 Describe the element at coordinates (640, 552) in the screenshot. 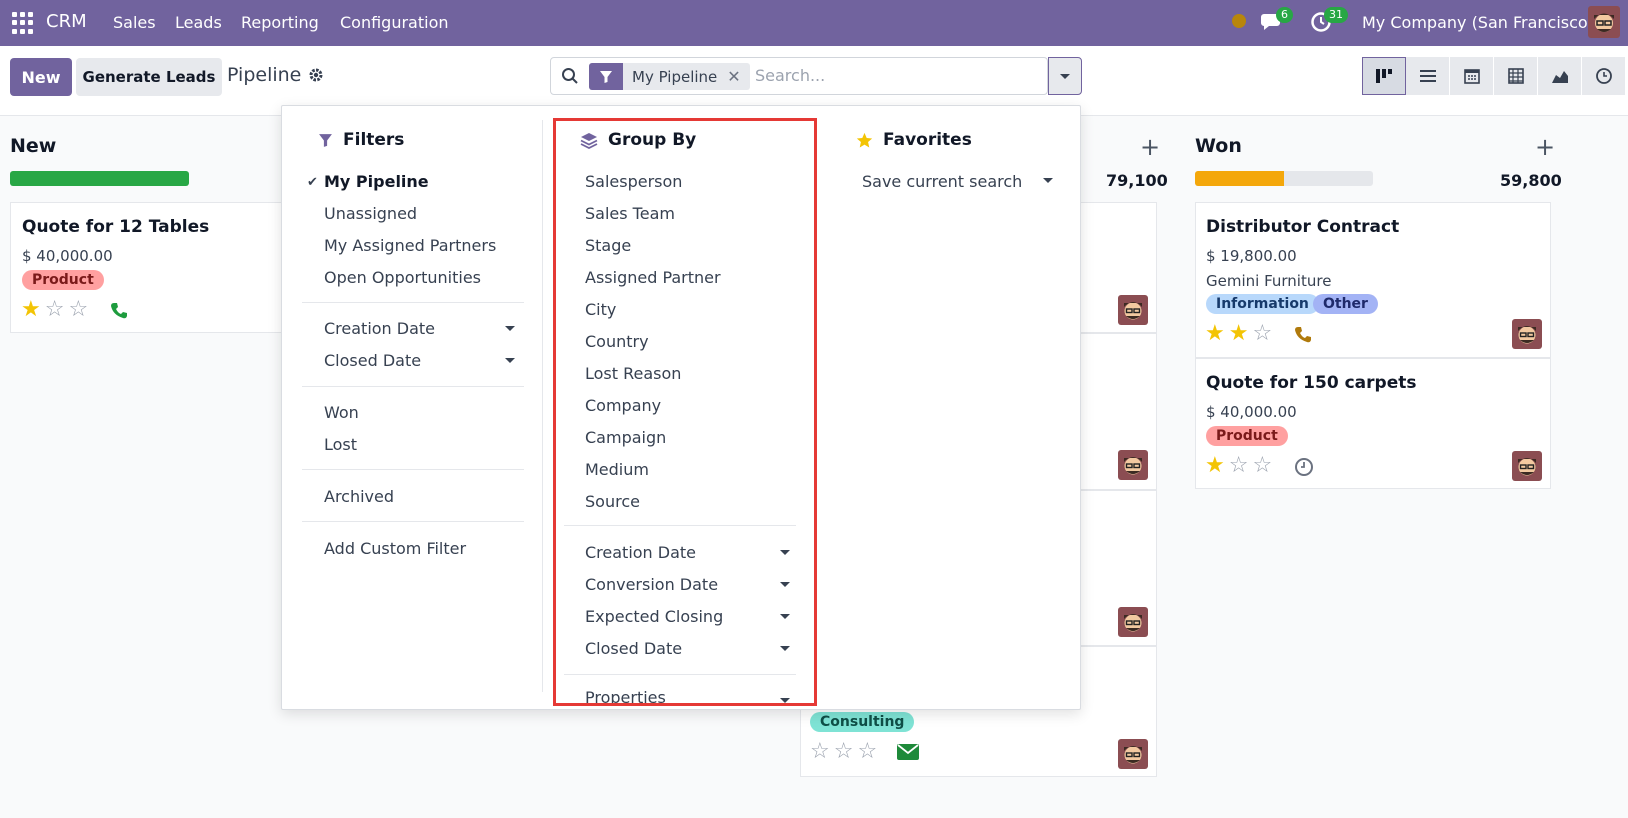

I see `groupby-creation-date: Creation Date` at that location.